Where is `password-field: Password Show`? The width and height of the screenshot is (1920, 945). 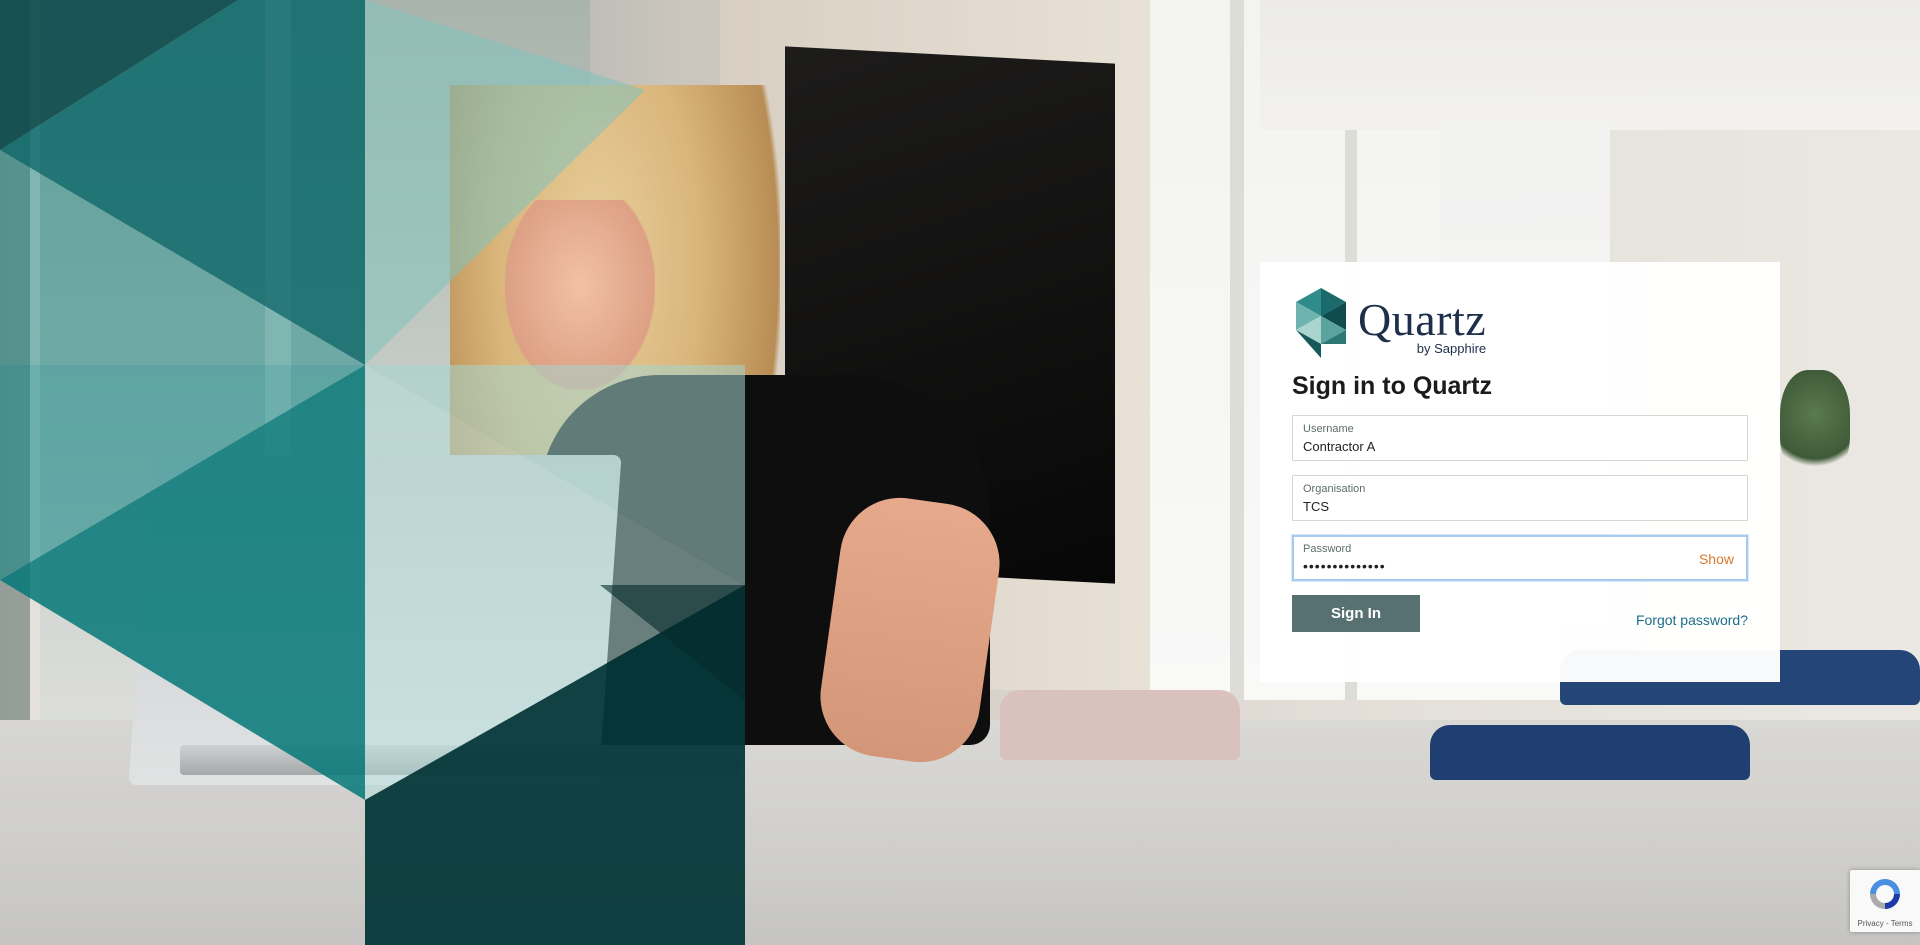 password-field: Password Show is located at coordinates (1520, 558).